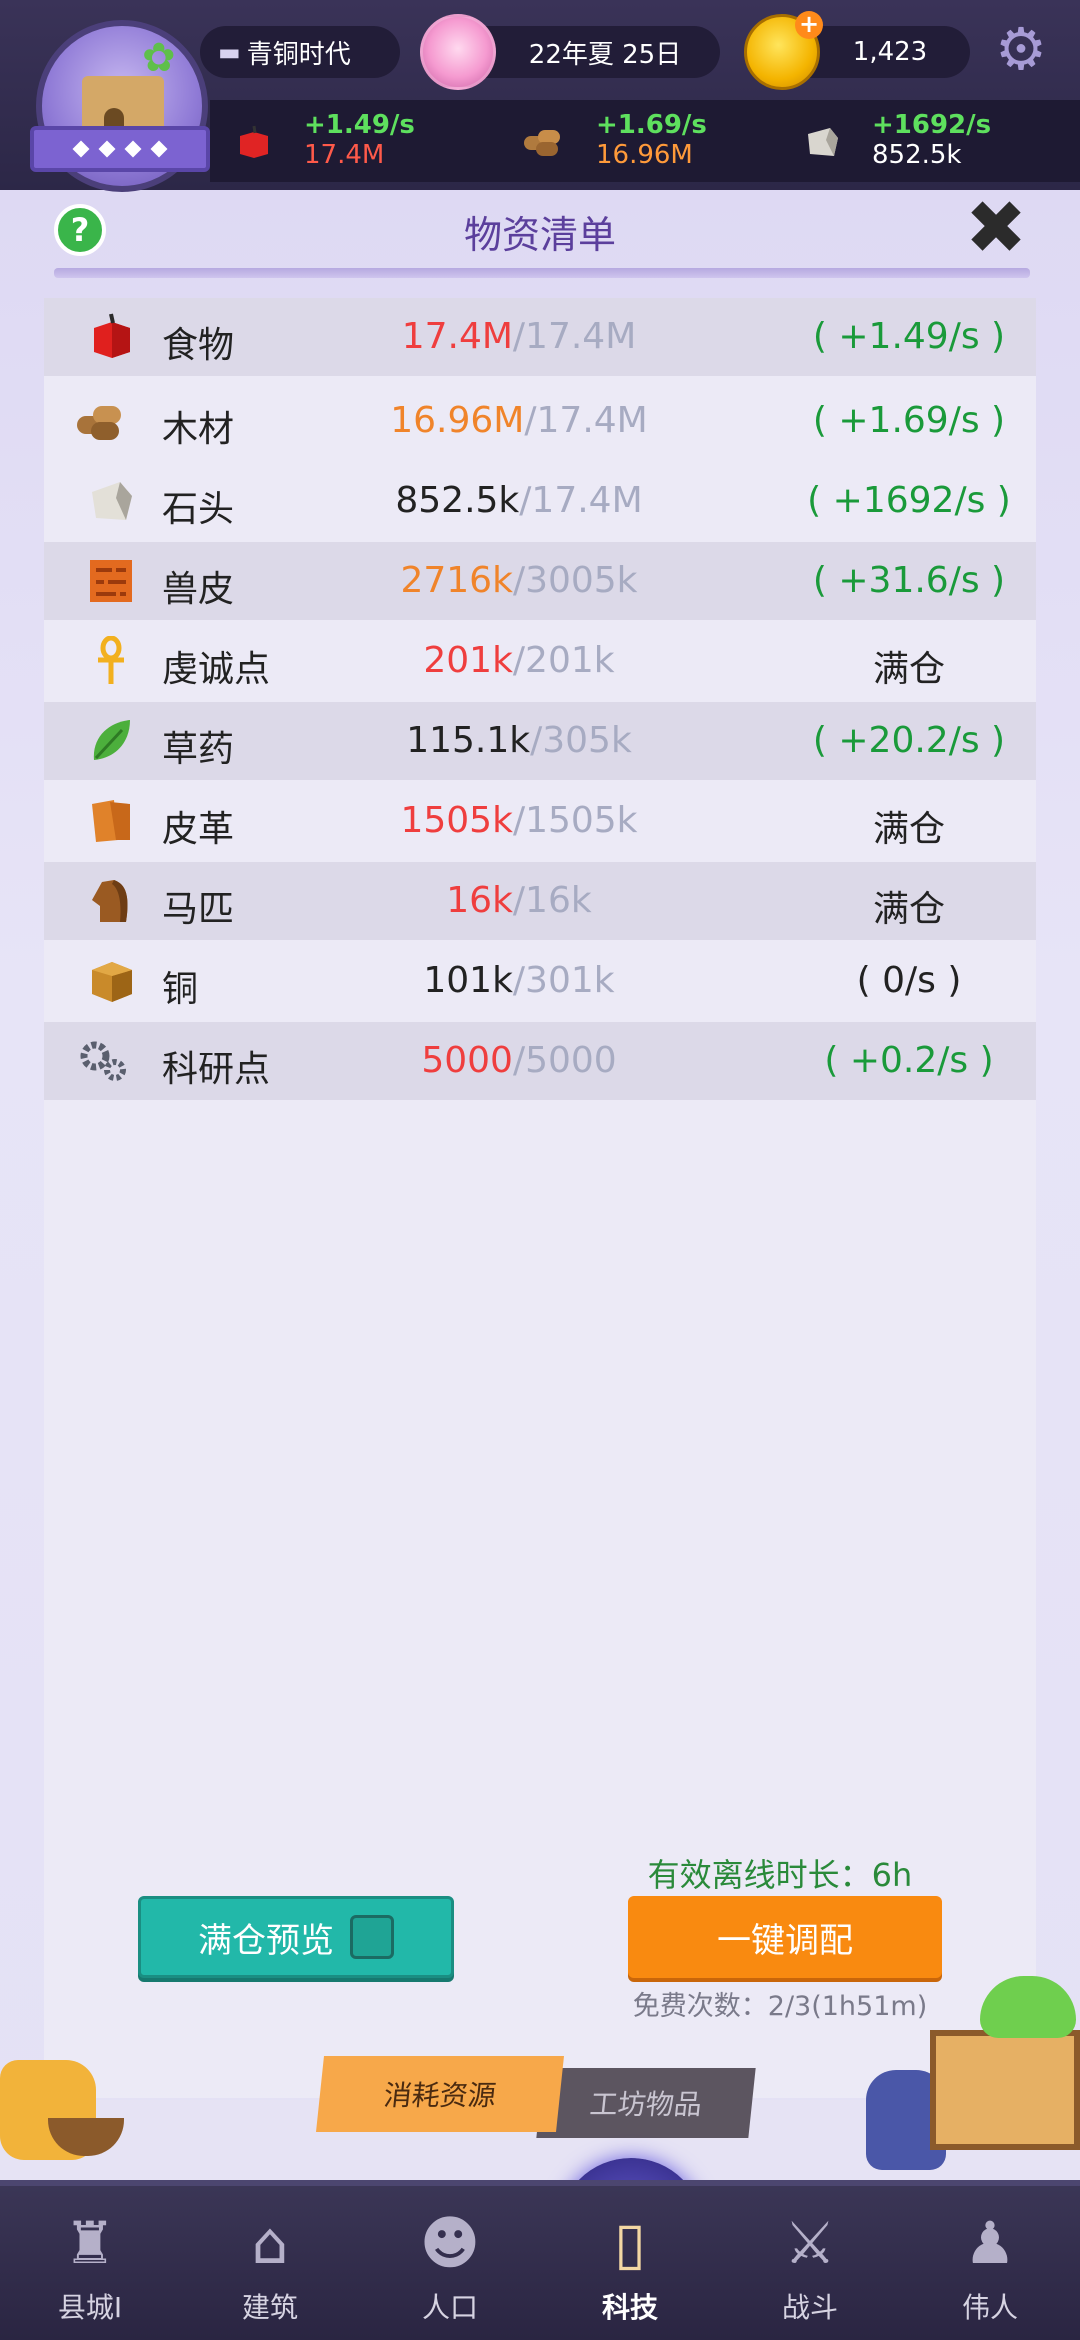  I want to click on era-label: 青铜时代, so click(298, 54).